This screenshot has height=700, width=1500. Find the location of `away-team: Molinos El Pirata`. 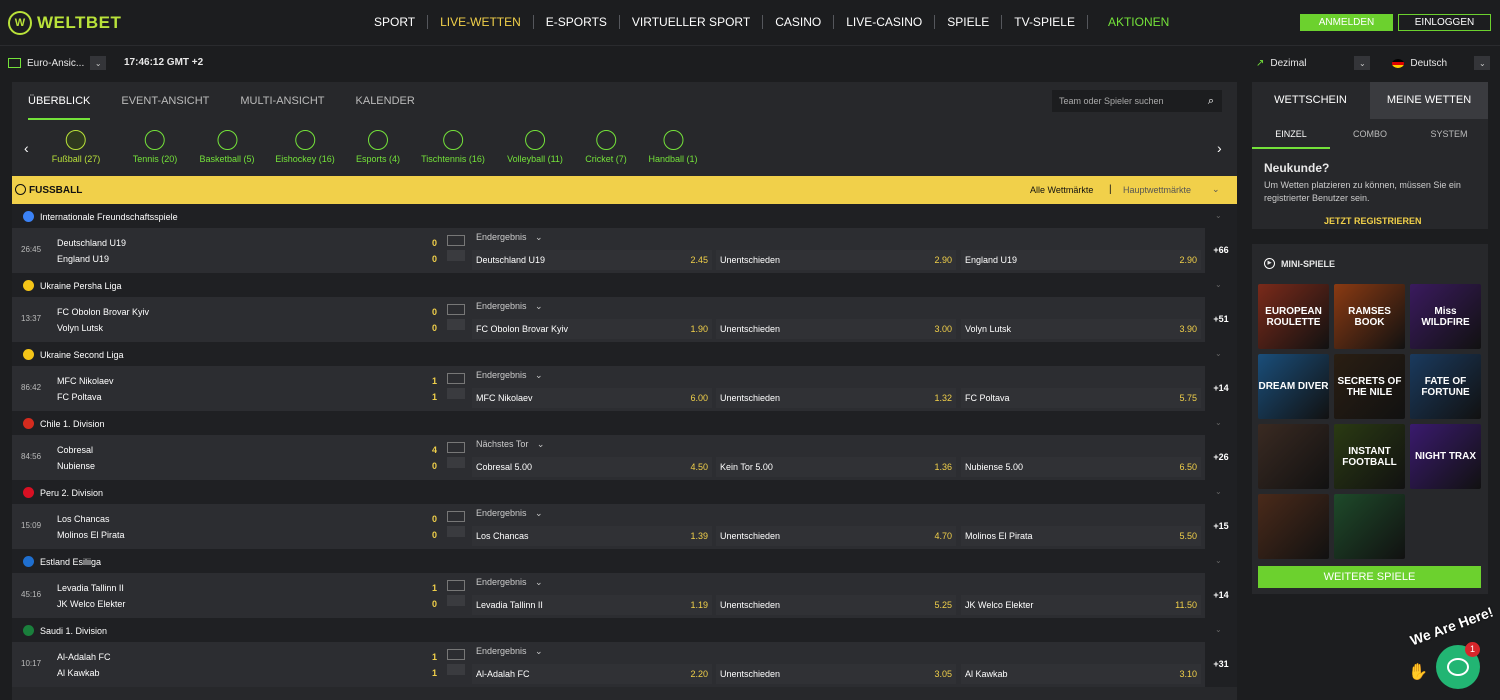

away-team: Molinos El Pirata is located at coordinates (91, 535).